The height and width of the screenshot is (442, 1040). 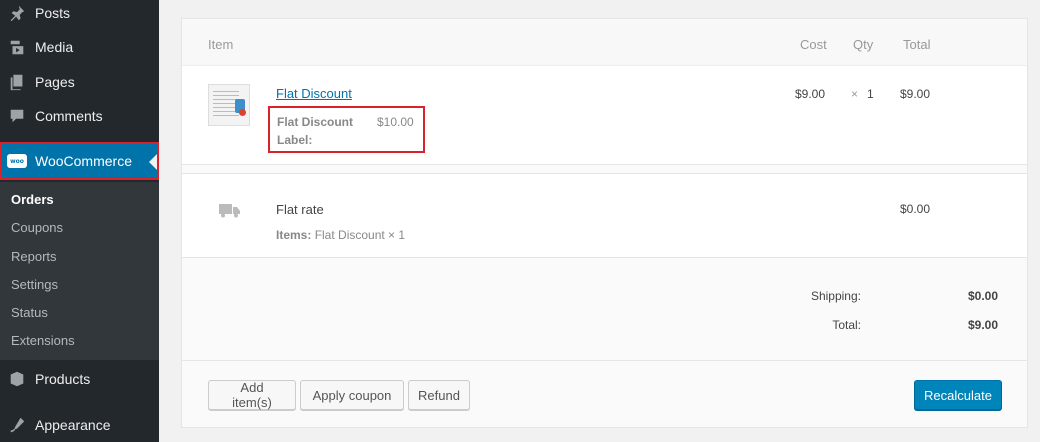 I want to click on menu-item-label: Comments, so click(x=69, y=116).